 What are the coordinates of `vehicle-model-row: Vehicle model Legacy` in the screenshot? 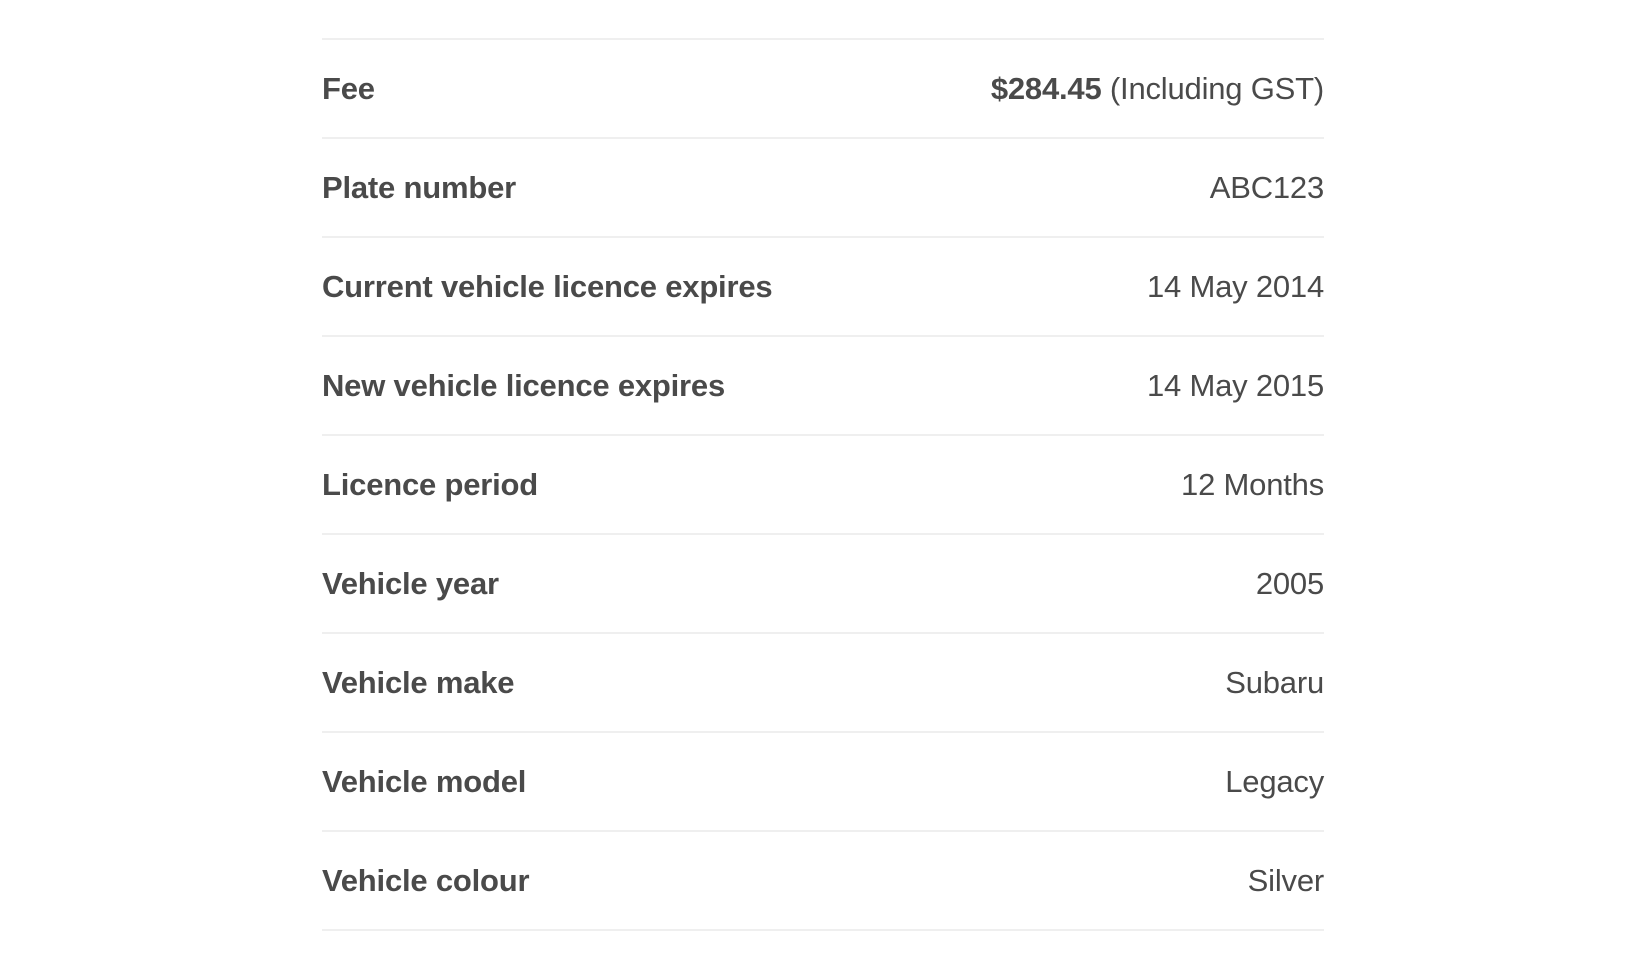 It's located at (823, 782).